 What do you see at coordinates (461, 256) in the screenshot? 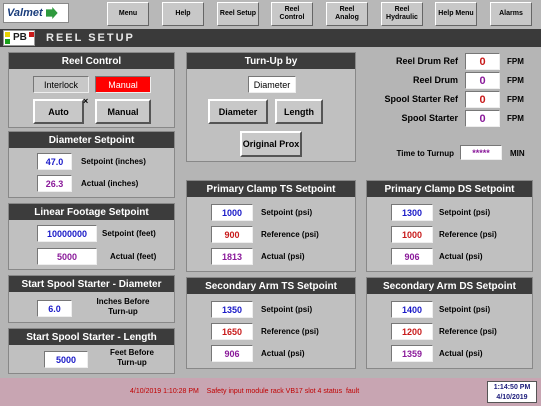
I see `primary-clamp-ds-actual-label: Actual (psi)` at bounding box center [461, 256].